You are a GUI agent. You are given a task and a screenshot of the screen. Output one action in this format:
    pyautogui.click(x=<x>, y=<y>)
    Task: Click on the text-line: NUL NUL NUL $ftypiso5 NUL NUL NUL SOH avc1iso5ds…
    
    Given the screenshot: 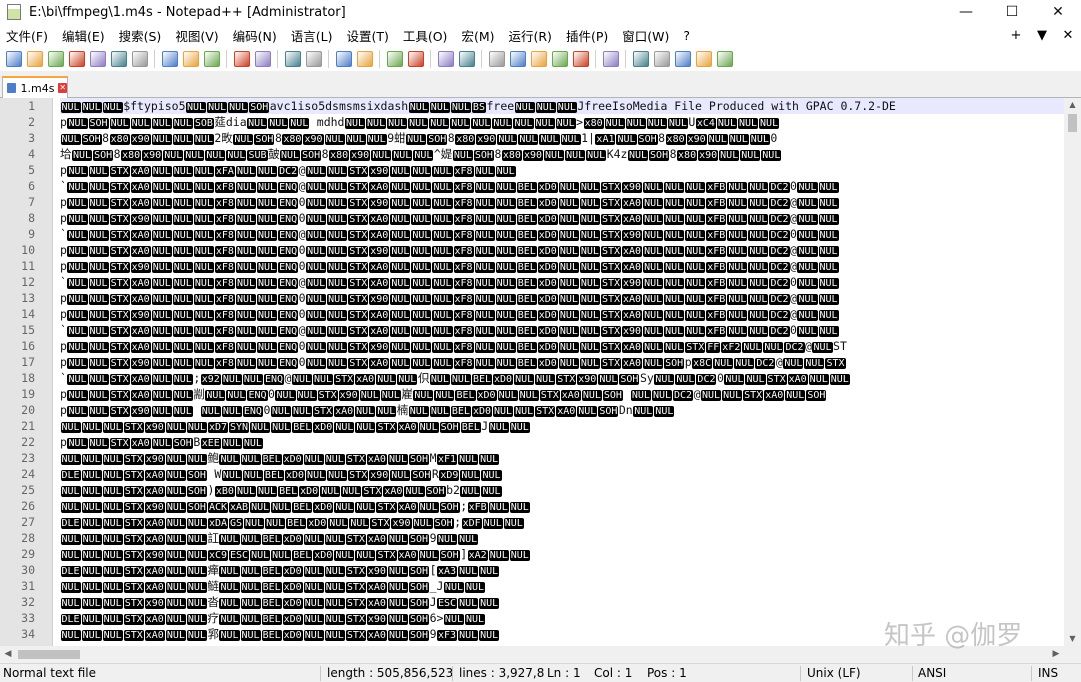 What is the action you would take?
    pyautogui.click(x=562, y=106)
    